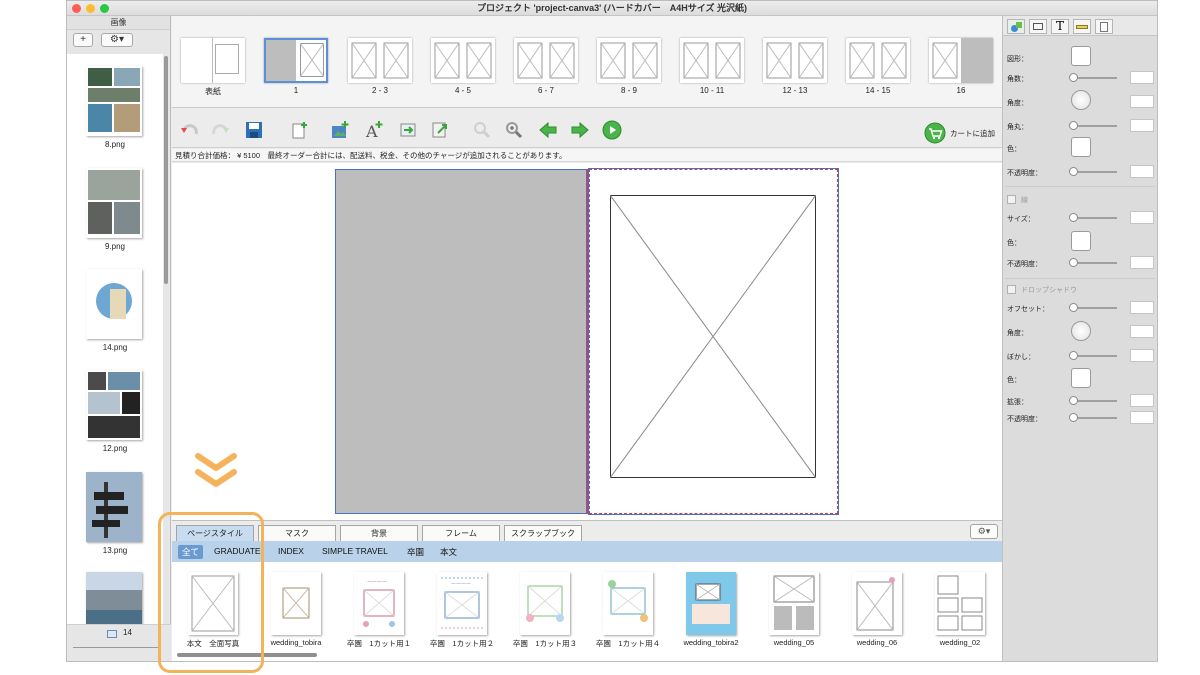 Image resolution: width=1200 pixels, height=675 pixels. I want to click on shadow-color-swatch, so click(1081, 378).